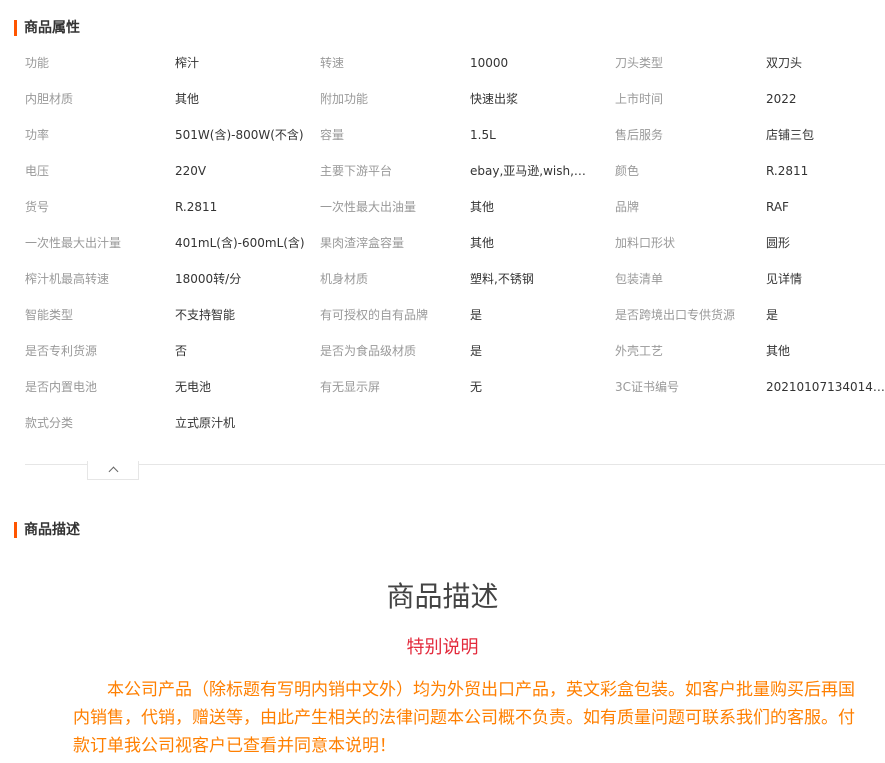 This screenshot has height=763, width=885. What do you see at coordinates (37, 135) in the screenshot?
I see `attribute-key: 功率` at bounding box center [37, 135].